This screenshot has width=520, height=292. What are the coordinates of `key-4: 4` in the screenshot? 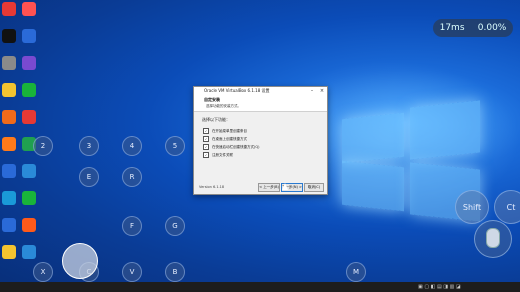 It's located at (132, 146).